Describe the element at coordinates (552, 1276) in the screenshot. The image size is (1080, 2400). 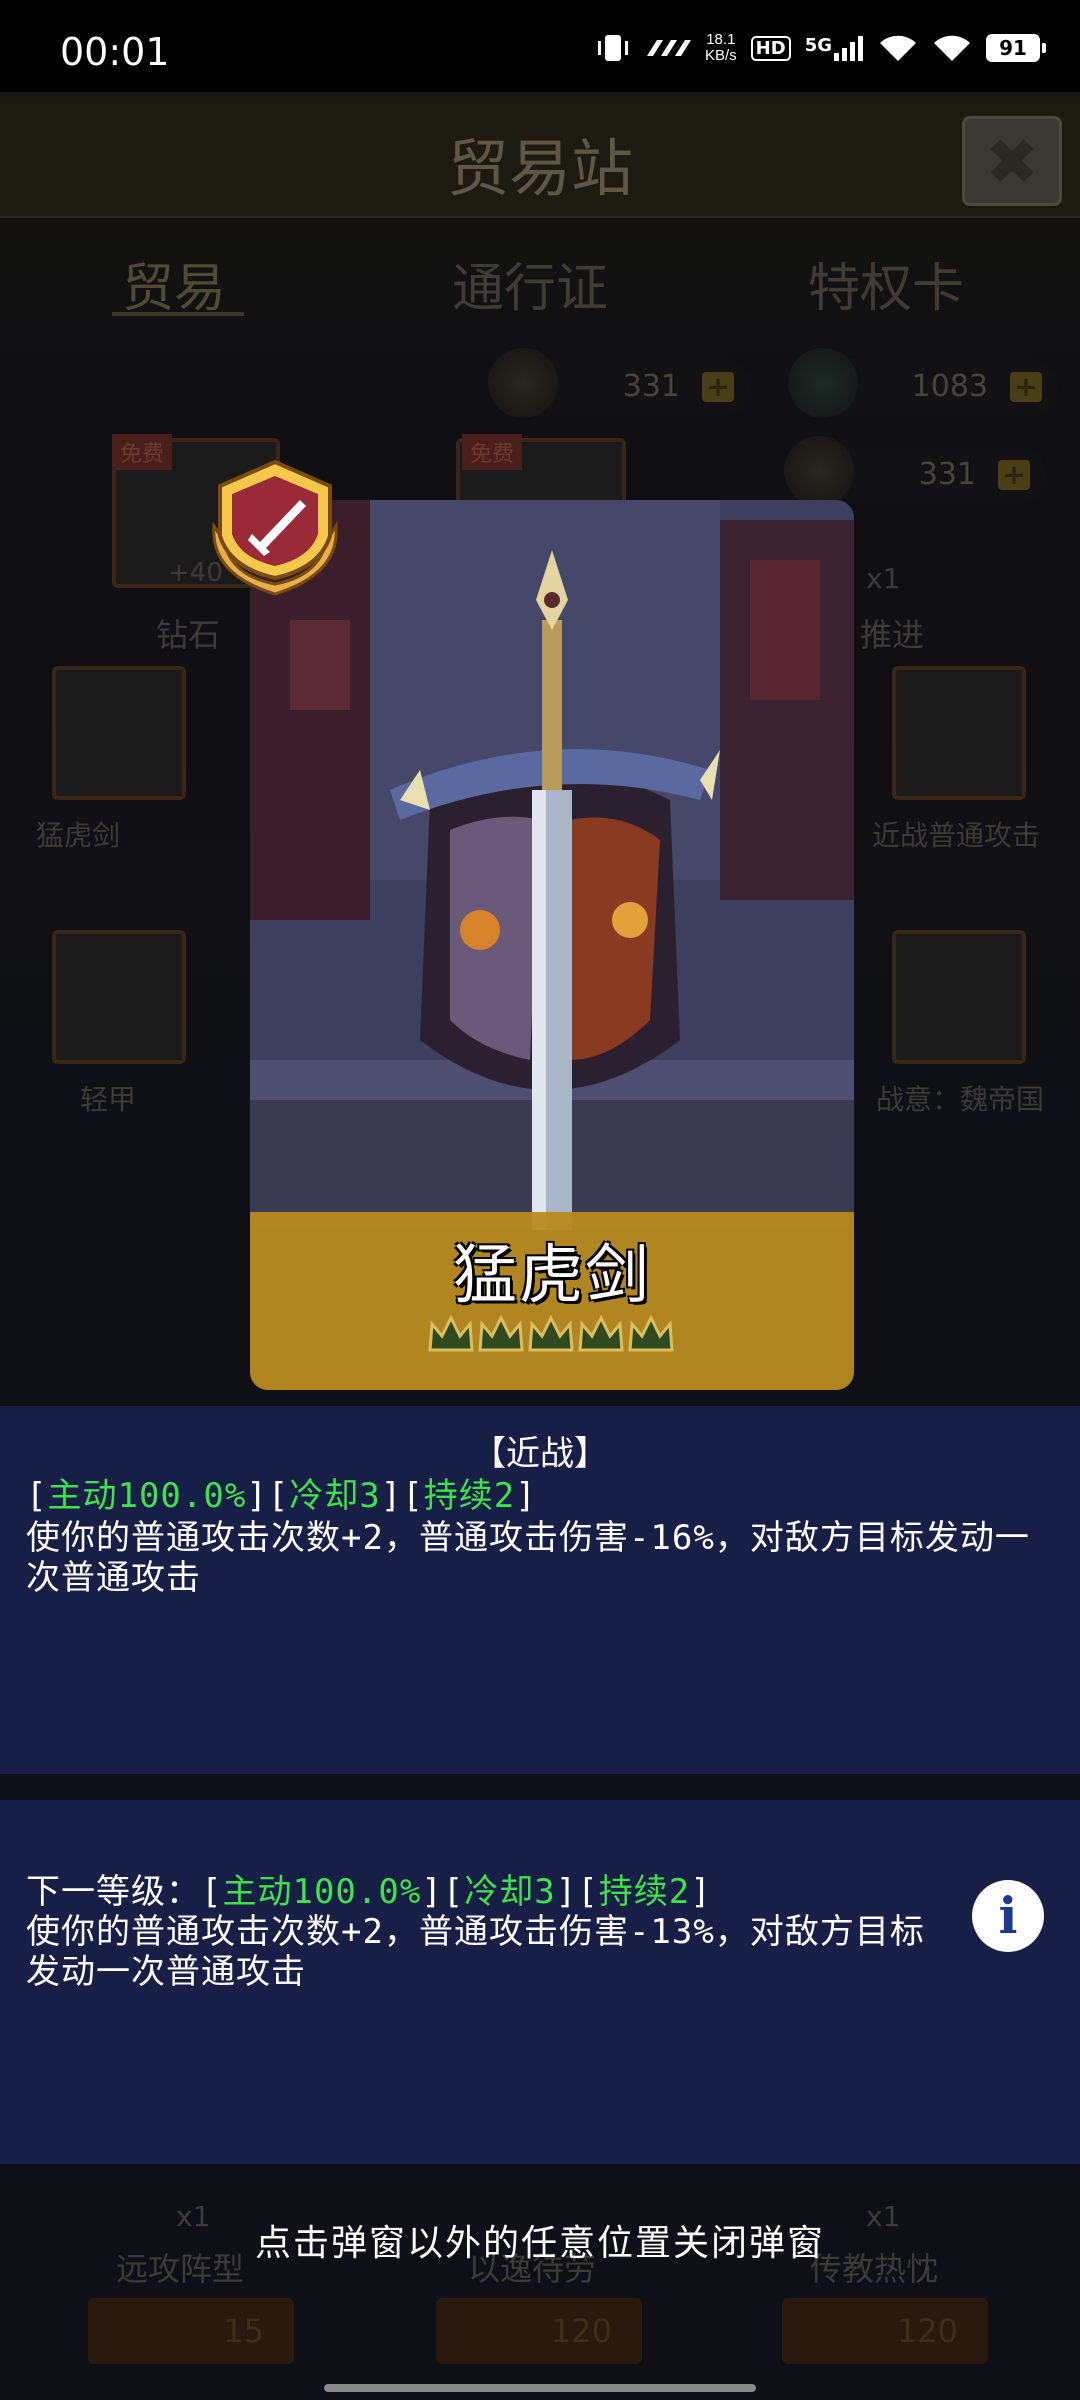
I see `card-name: 猛虎剑` at that location.